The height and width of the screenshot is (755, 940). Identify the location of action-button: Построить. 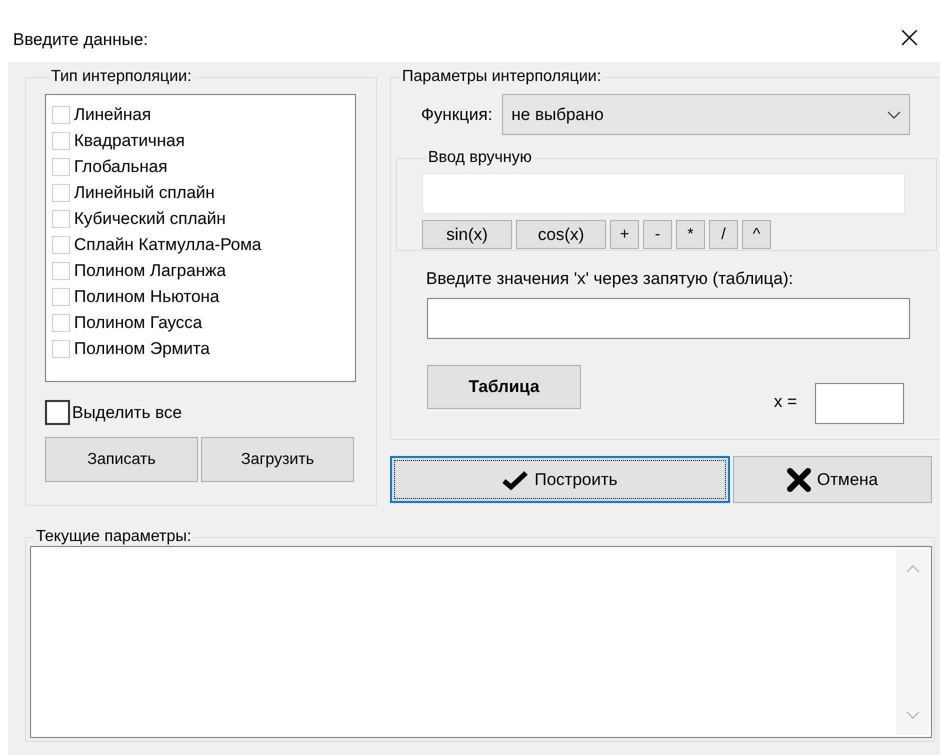
(560, 479).